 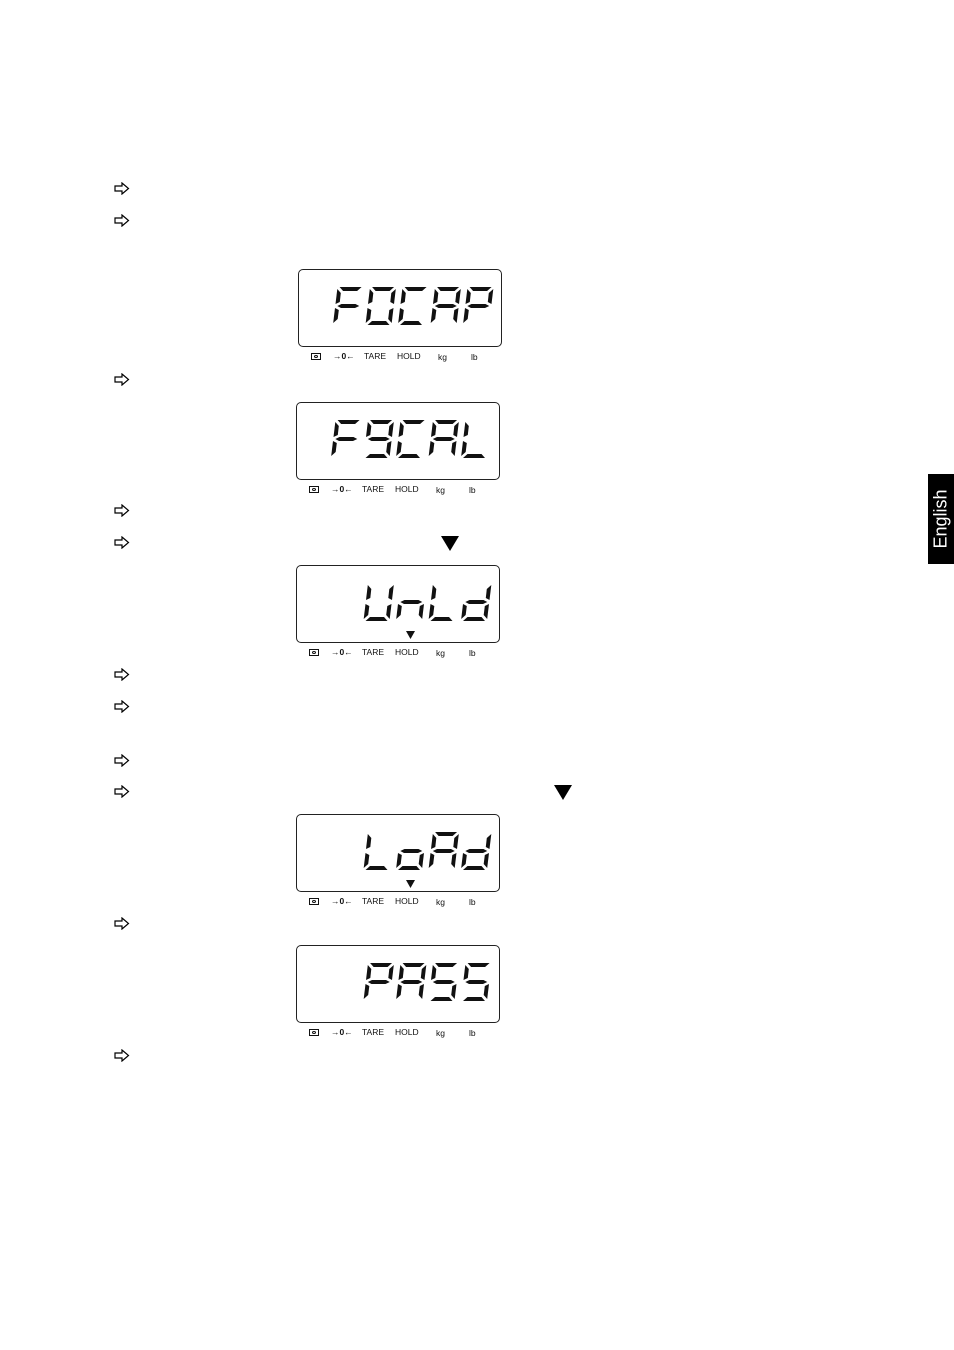 What do you see at coordinates (373, 489) in the screenshot?
I see `tare-annunciator: TARE` at bounding box center [373, 489].